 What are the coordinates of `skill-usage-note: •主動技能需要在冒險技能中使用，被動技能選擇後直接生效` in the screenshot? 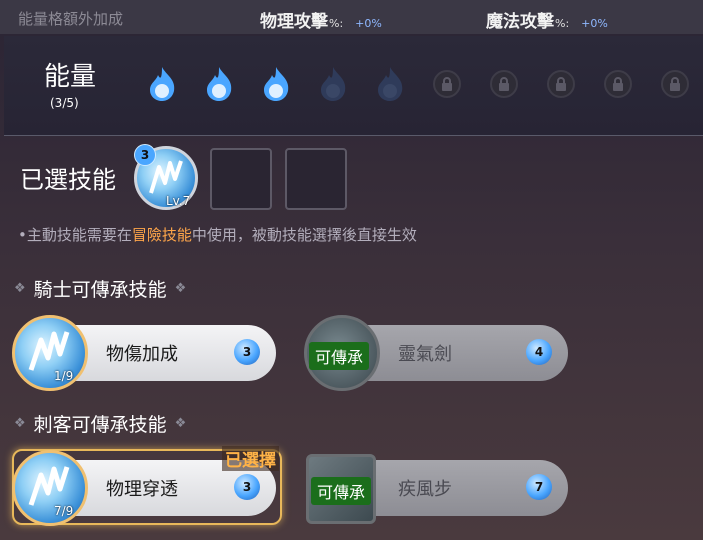 It's located at (217, 235).